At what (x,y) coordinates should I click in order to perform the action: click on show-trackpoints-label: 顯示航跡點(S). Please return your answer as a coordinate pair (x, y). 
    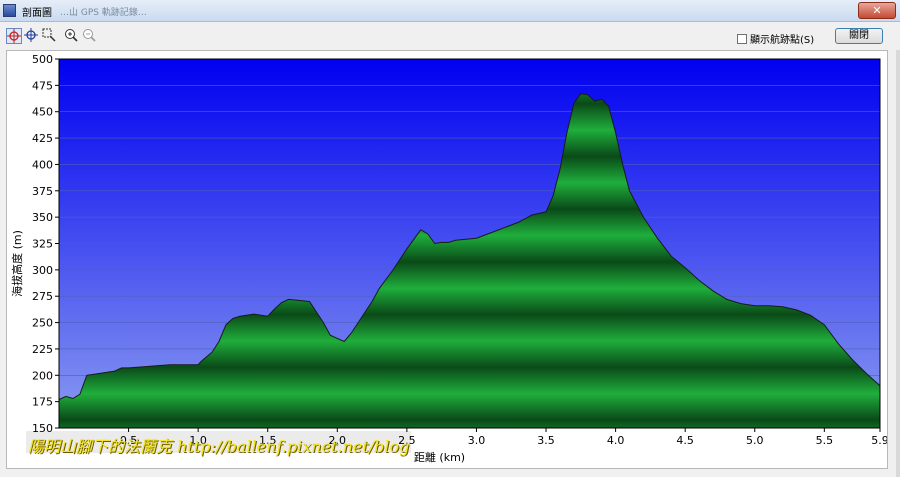
    Looking at the image, I should click on (782, 40).